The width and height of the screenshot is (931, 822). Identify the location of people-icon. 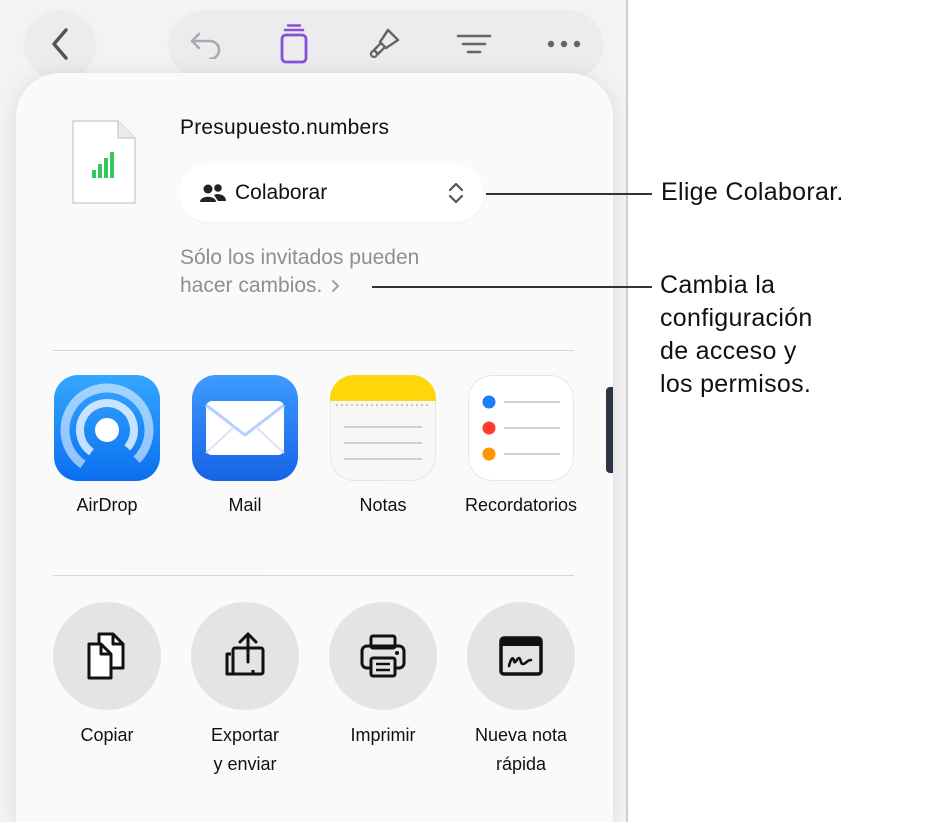
(213, 193).